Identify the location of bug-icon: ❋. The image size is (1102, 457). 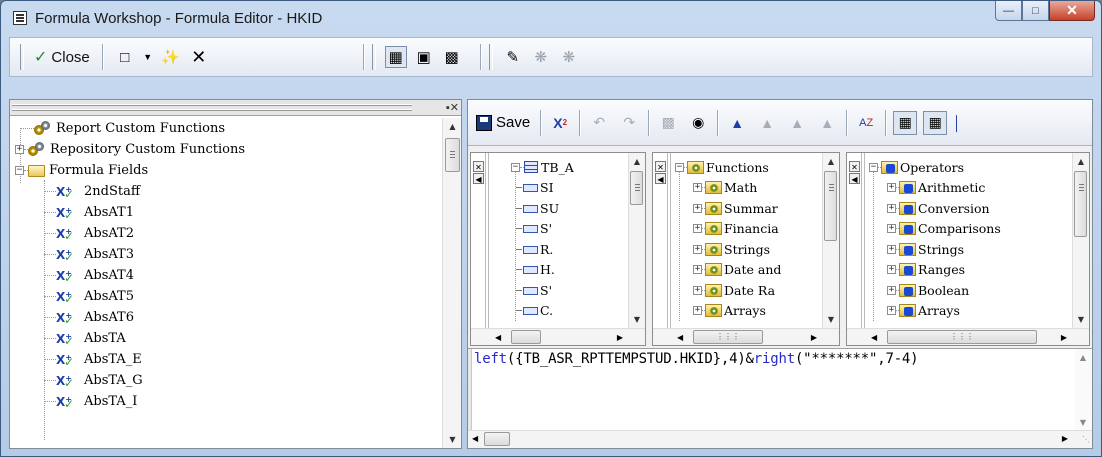
(541, 57).